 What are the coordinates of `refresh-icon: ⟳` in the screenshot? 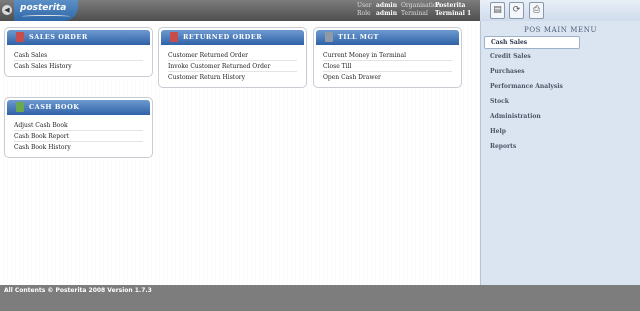 It's located at (516, 10).